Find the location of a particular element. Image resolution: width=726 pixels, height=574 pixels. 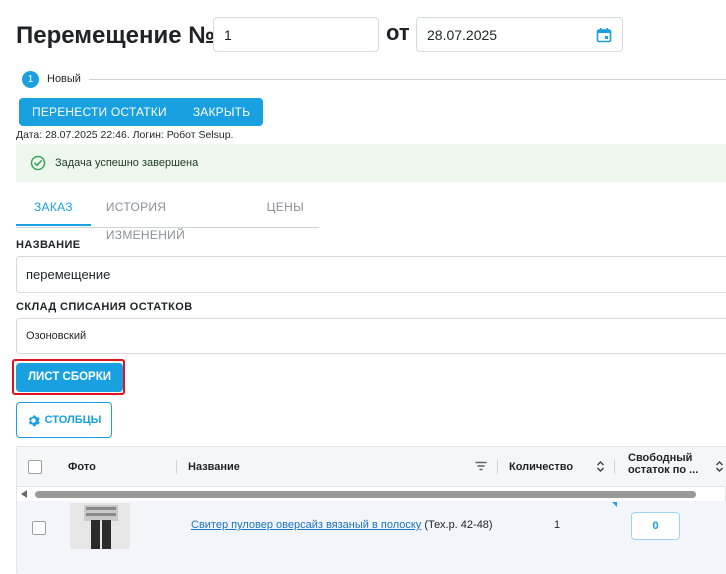

select-all-checkbox is located at coordinates (35, 467).